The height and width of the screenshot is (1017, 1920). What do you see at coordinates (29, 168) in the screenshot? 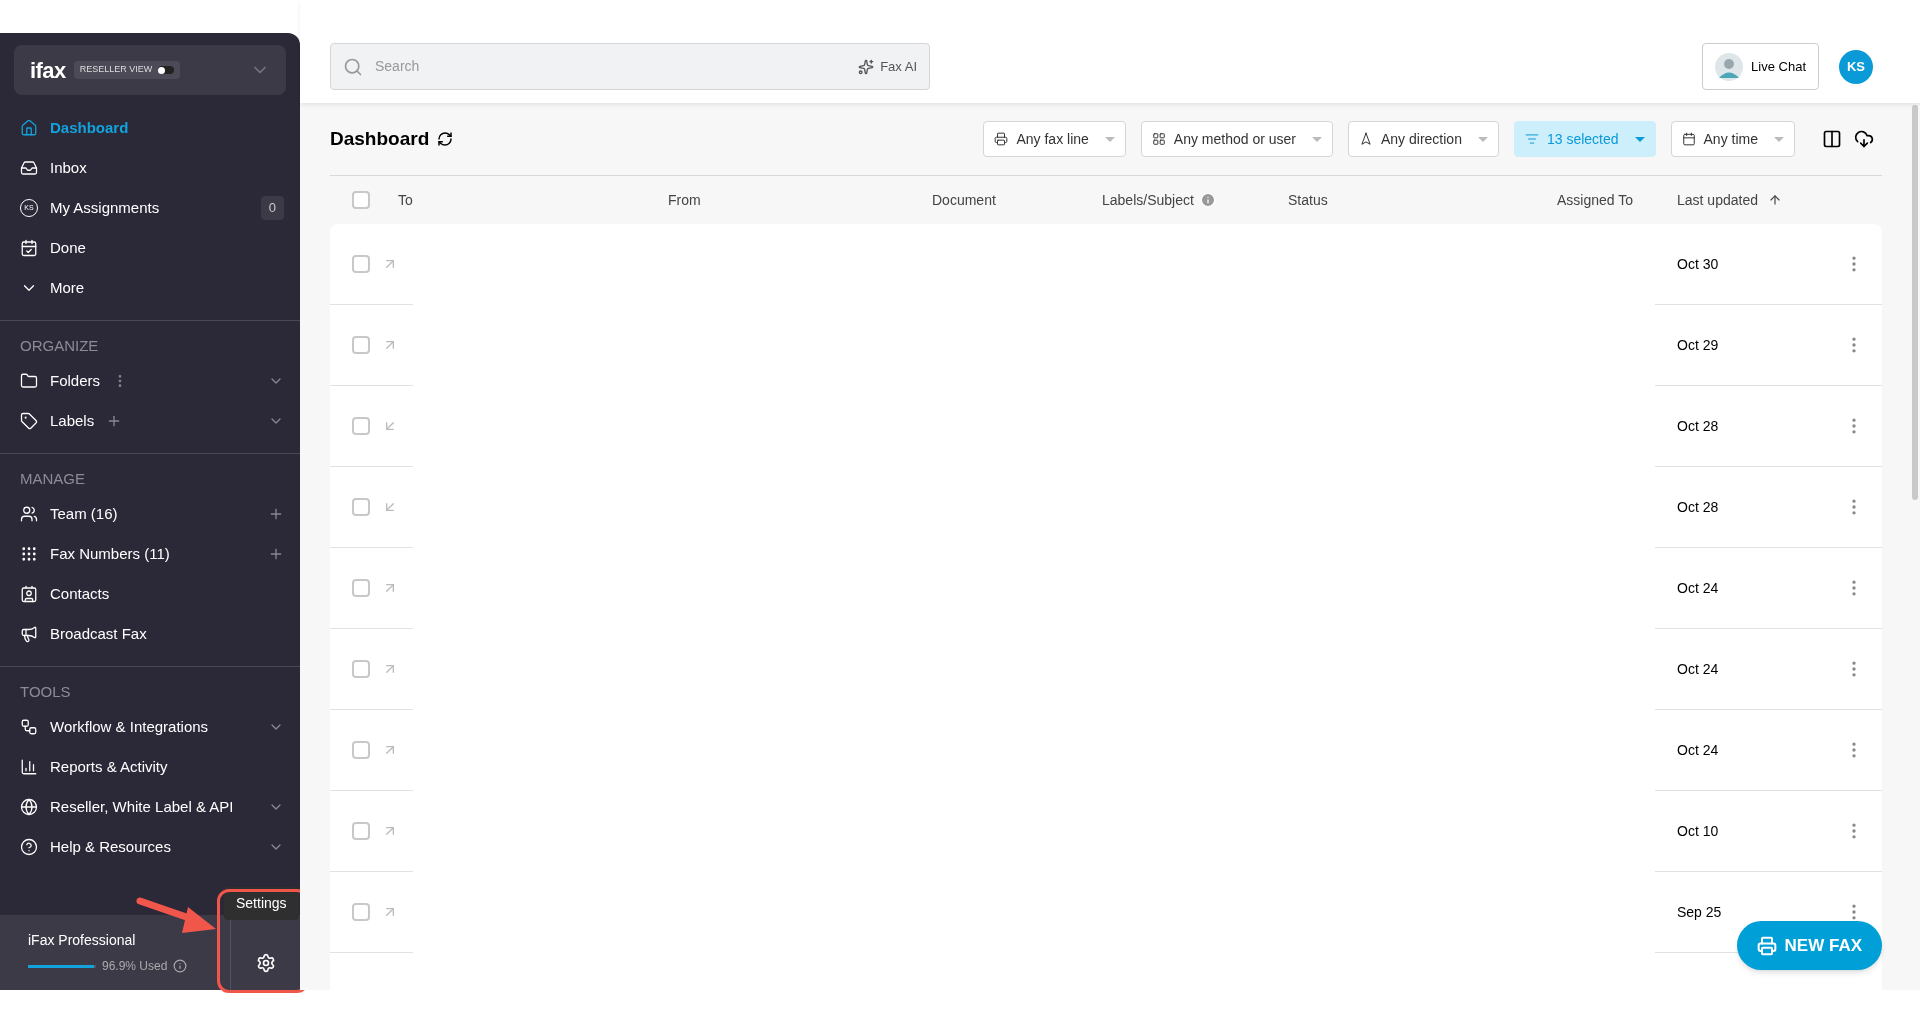
I see `inbox-icon` at bounding box center [29, 168].